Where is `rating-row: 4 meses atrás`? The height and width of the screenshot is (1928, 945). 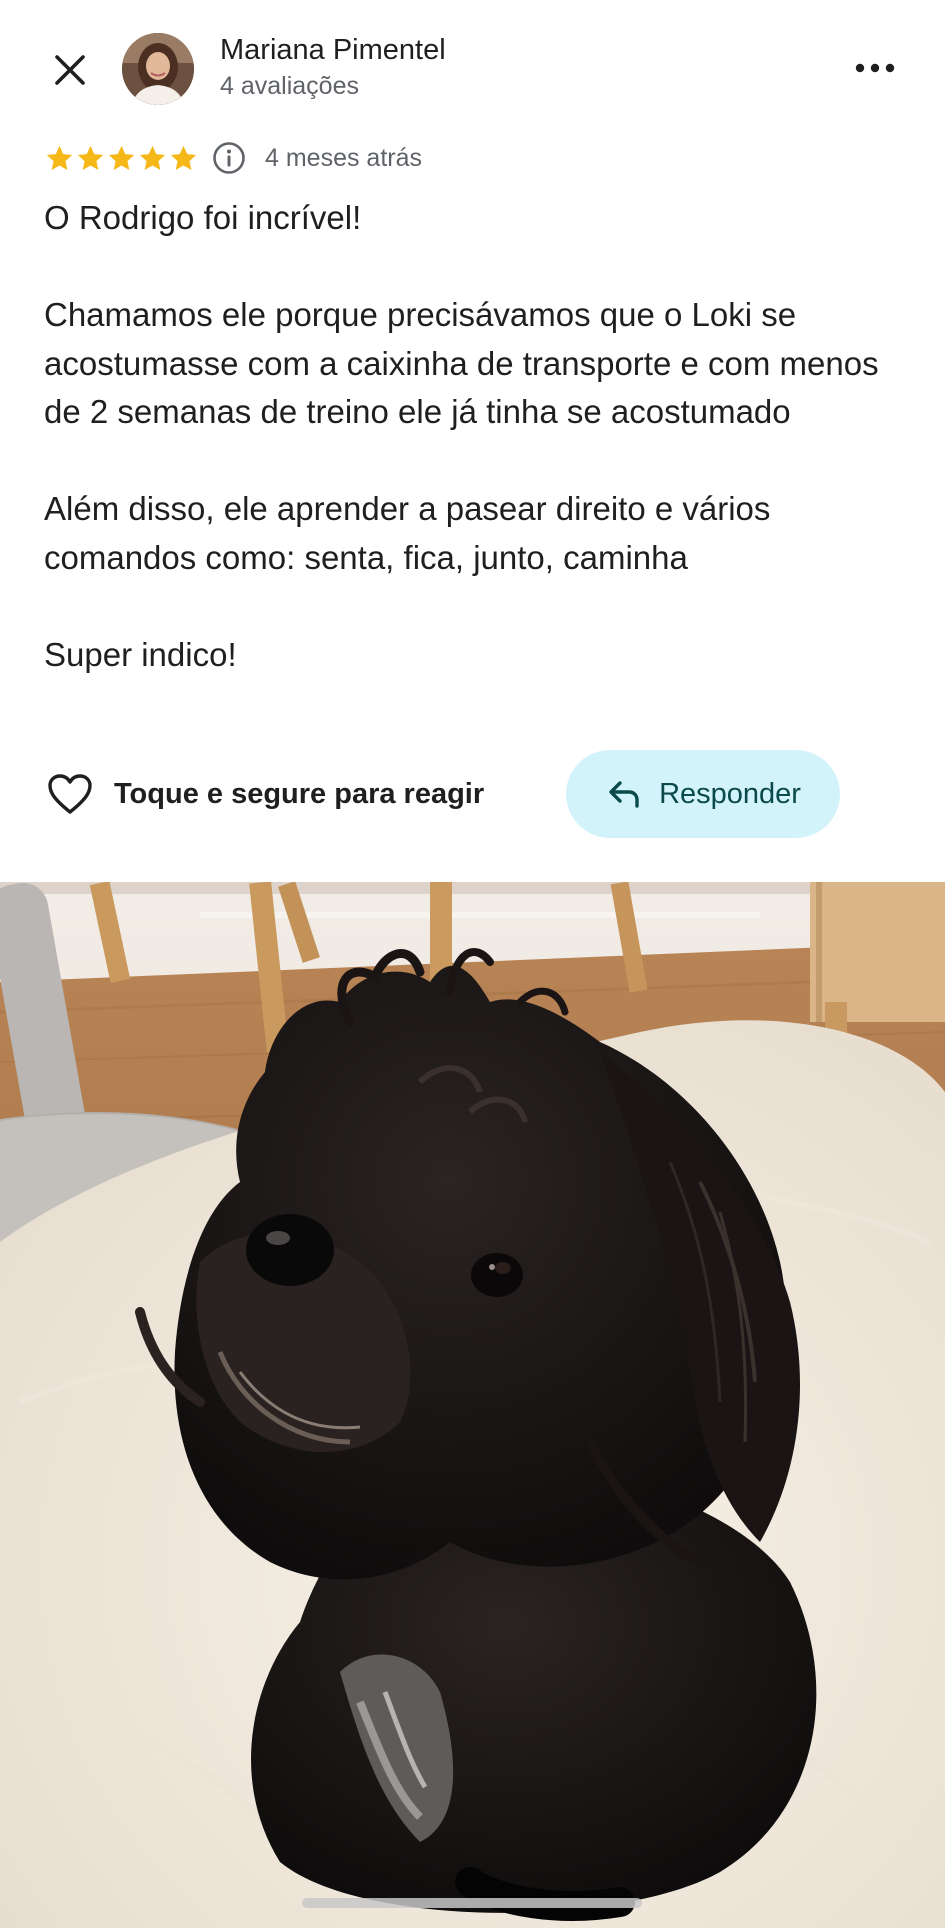
rating-row: 4 meses atrás is located at coordinates (233, 158).